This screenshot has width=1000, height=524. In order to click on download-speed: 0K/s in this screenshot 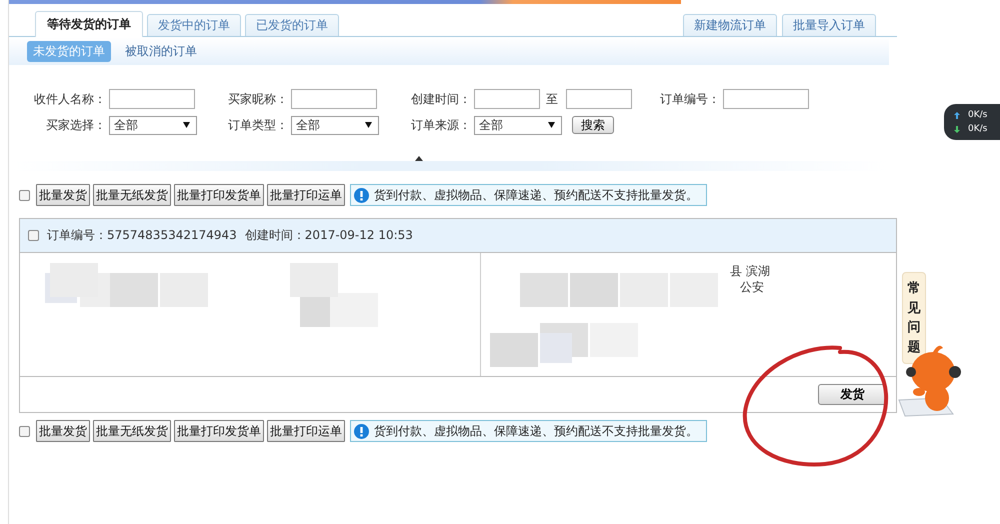, I will do `click(978, 129)`.